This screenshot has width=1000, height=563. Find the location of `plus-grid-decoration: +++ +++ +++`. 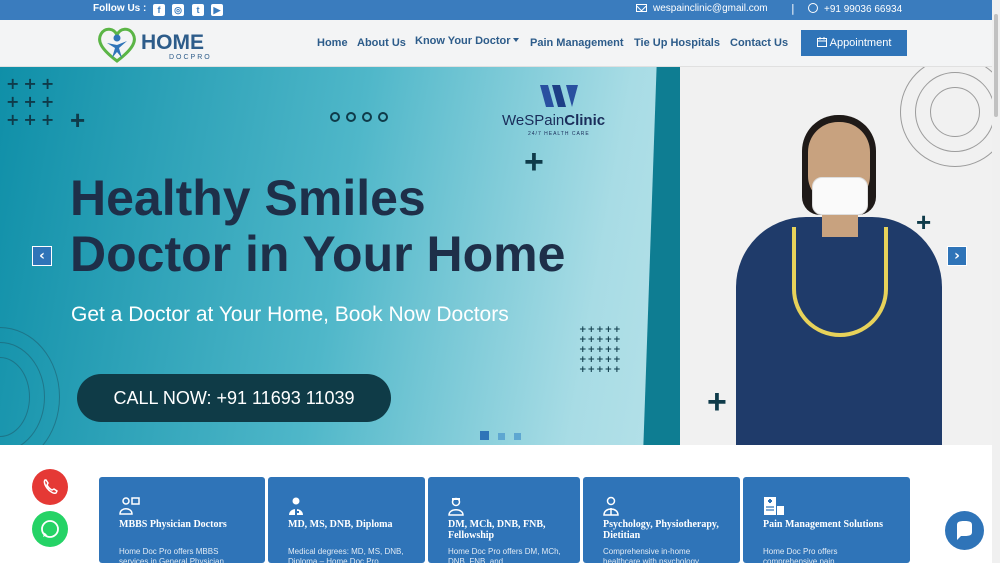

plus-grid-decoration: +++ +++ +++ is located at coordinates (32, 101).